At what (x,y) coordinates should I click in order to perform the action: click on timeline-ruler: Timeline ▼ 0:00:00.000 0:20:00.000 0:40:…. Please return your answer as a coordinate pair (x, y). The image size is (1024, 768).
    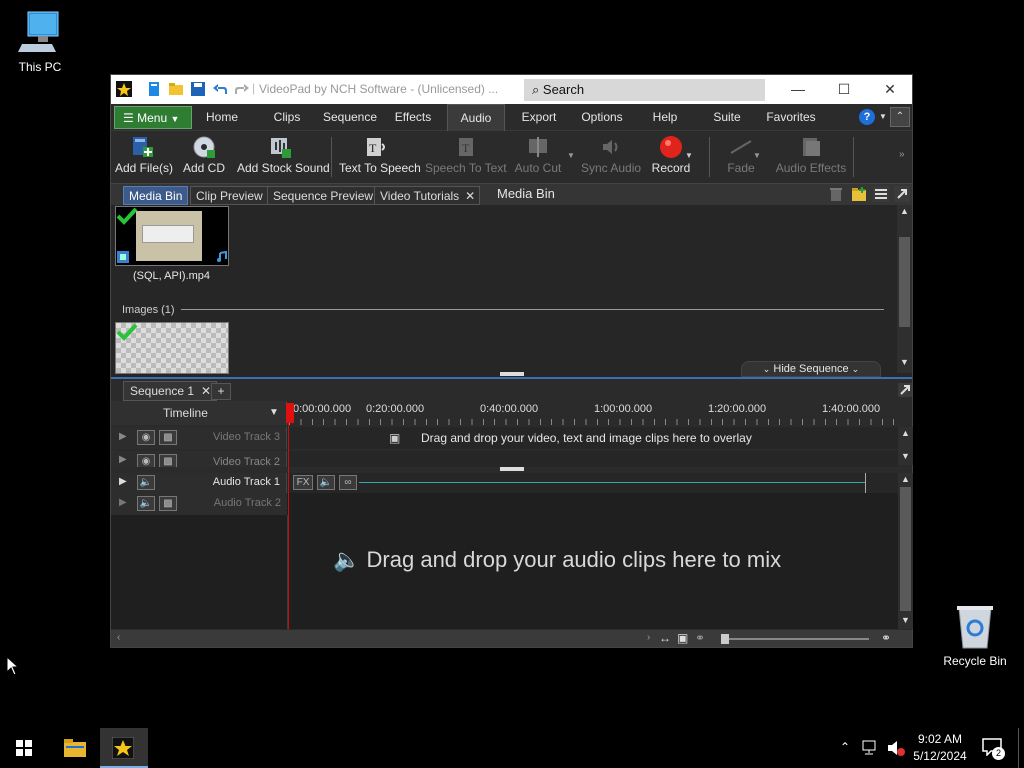
    Looking at the image, I should click on (511, 413).